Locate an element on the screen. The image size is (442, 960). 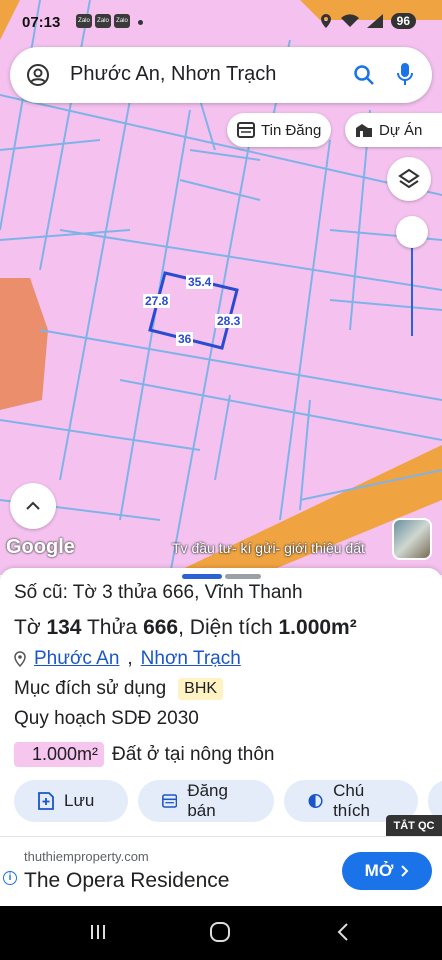
purpose-label: Mục đích sử dụng is located at coordinates (90, 688).